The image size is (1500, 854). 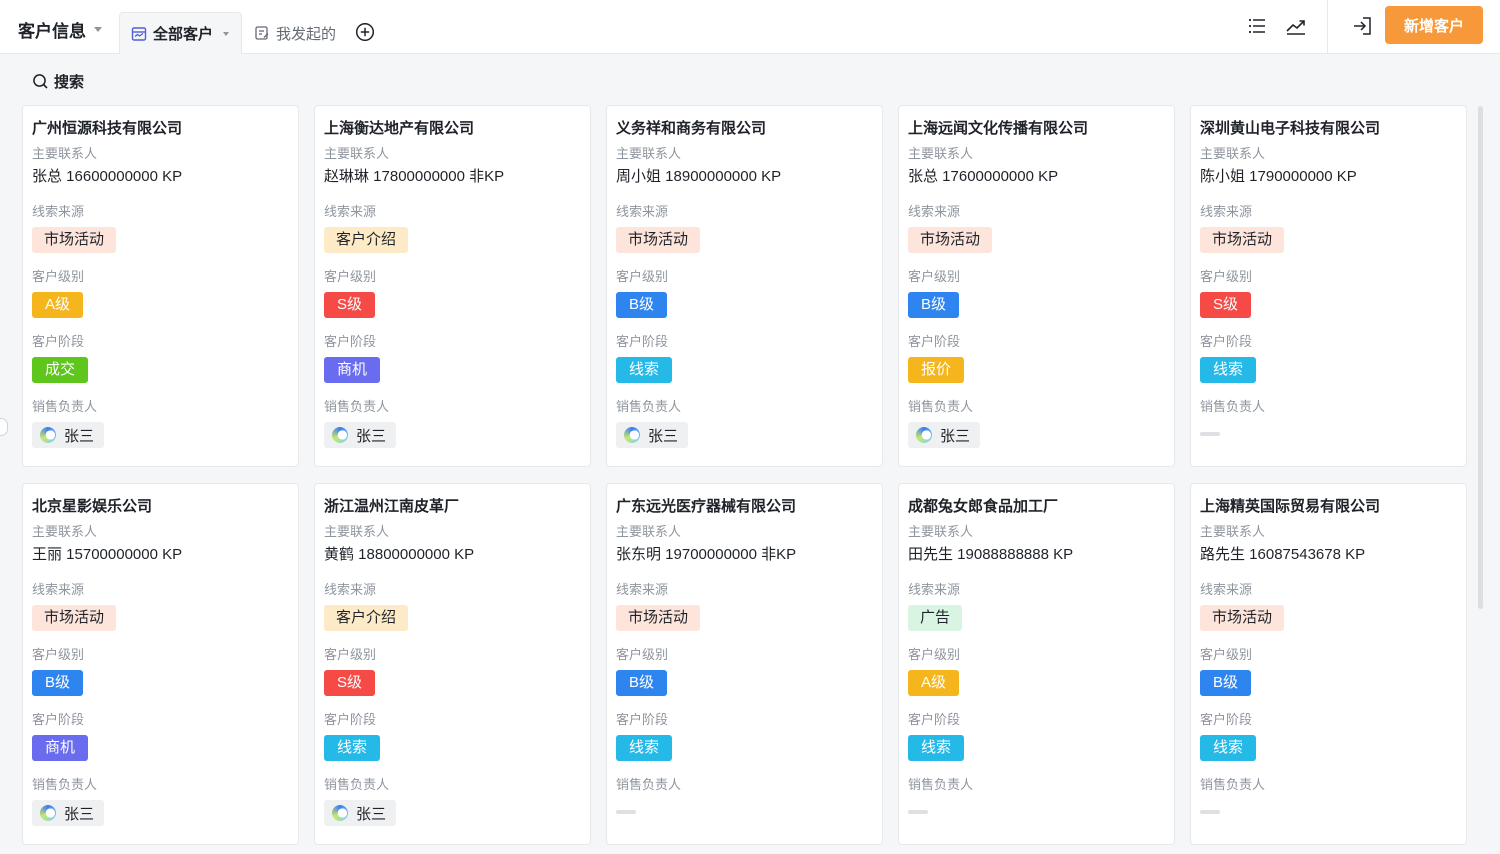 What do you see at coordinates (4, 427) in the screenshot?
I see `sidebar-collapse-handle` at bounding box center [4, 427].